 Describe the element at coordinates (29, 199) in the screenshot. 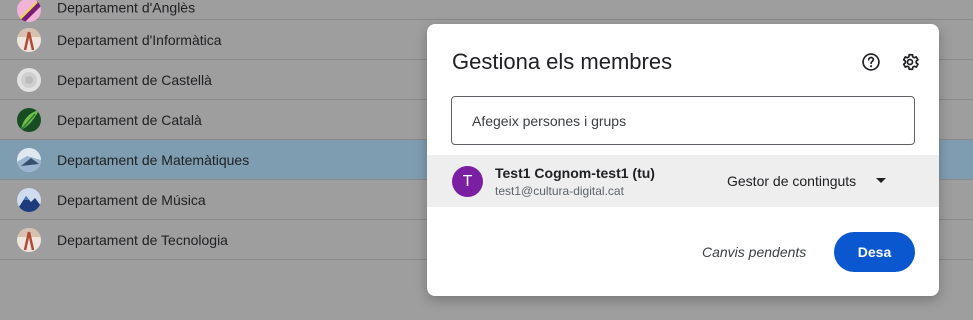

I see `mountain-icon` at that location.